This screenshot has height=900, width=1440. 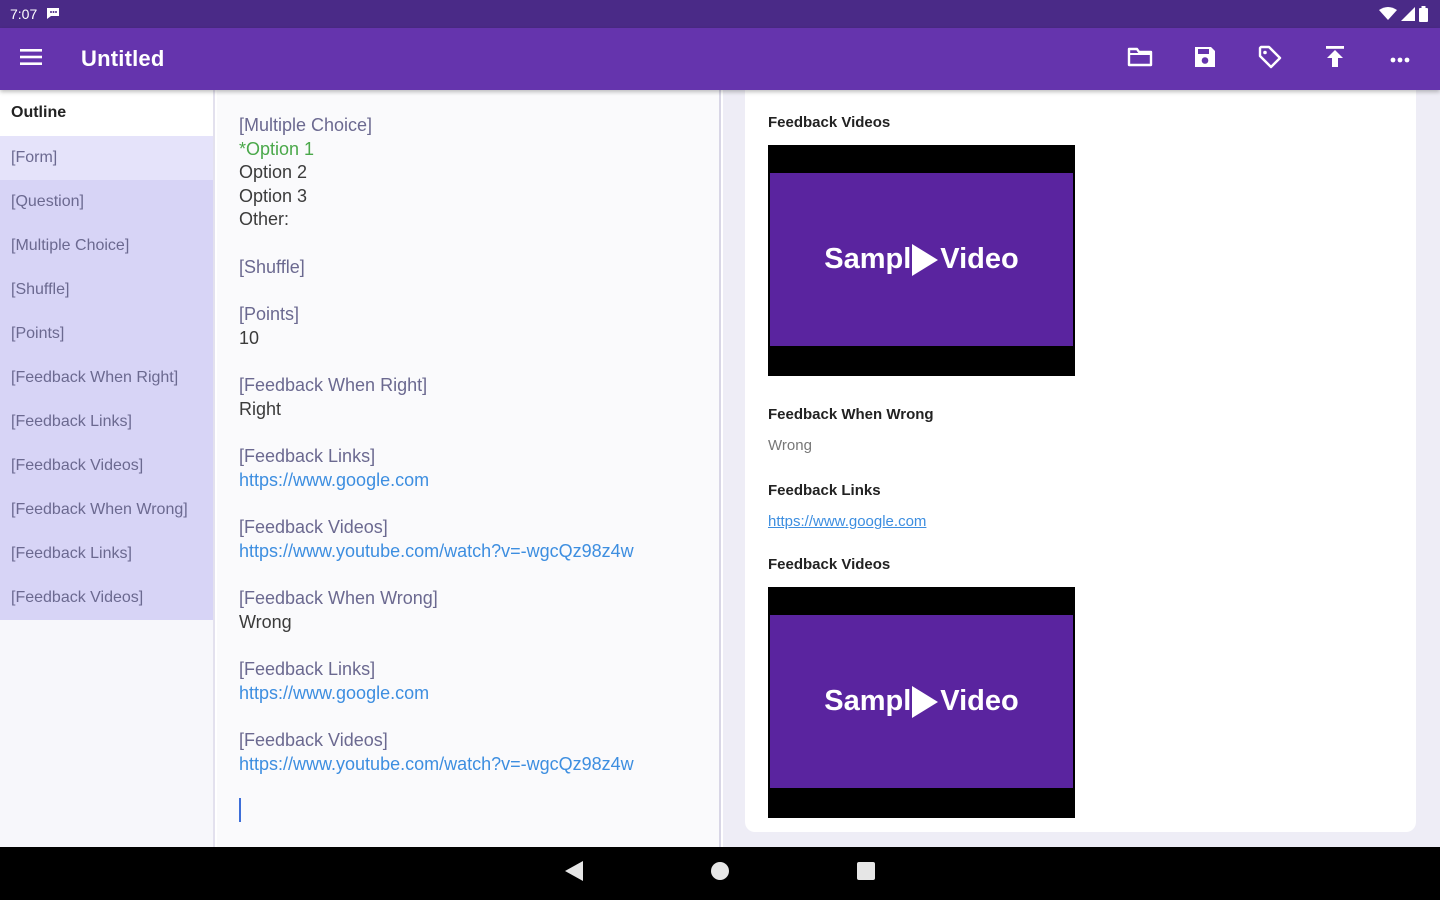 What do you see at coordinates (106, 158) in the screenshot?
I see `outline-item: [Form]` at bounding box center [106, 158].